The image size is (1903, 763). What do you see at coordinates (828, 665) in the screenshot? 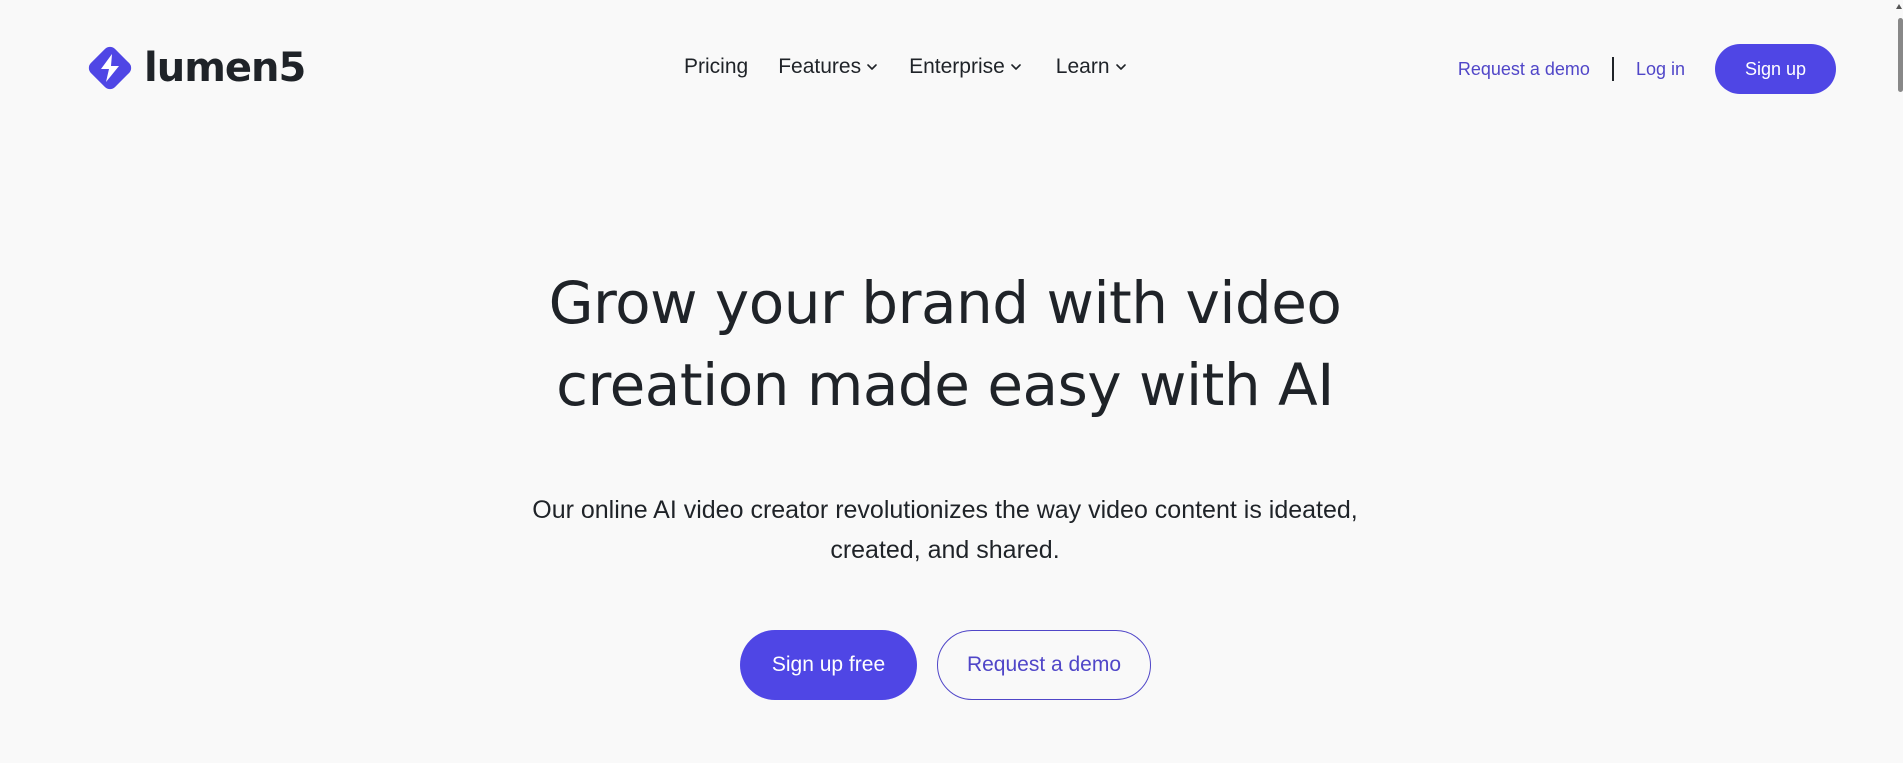
I see `sign-up-free-button: Sign up free` at bounding box center [828, 665].